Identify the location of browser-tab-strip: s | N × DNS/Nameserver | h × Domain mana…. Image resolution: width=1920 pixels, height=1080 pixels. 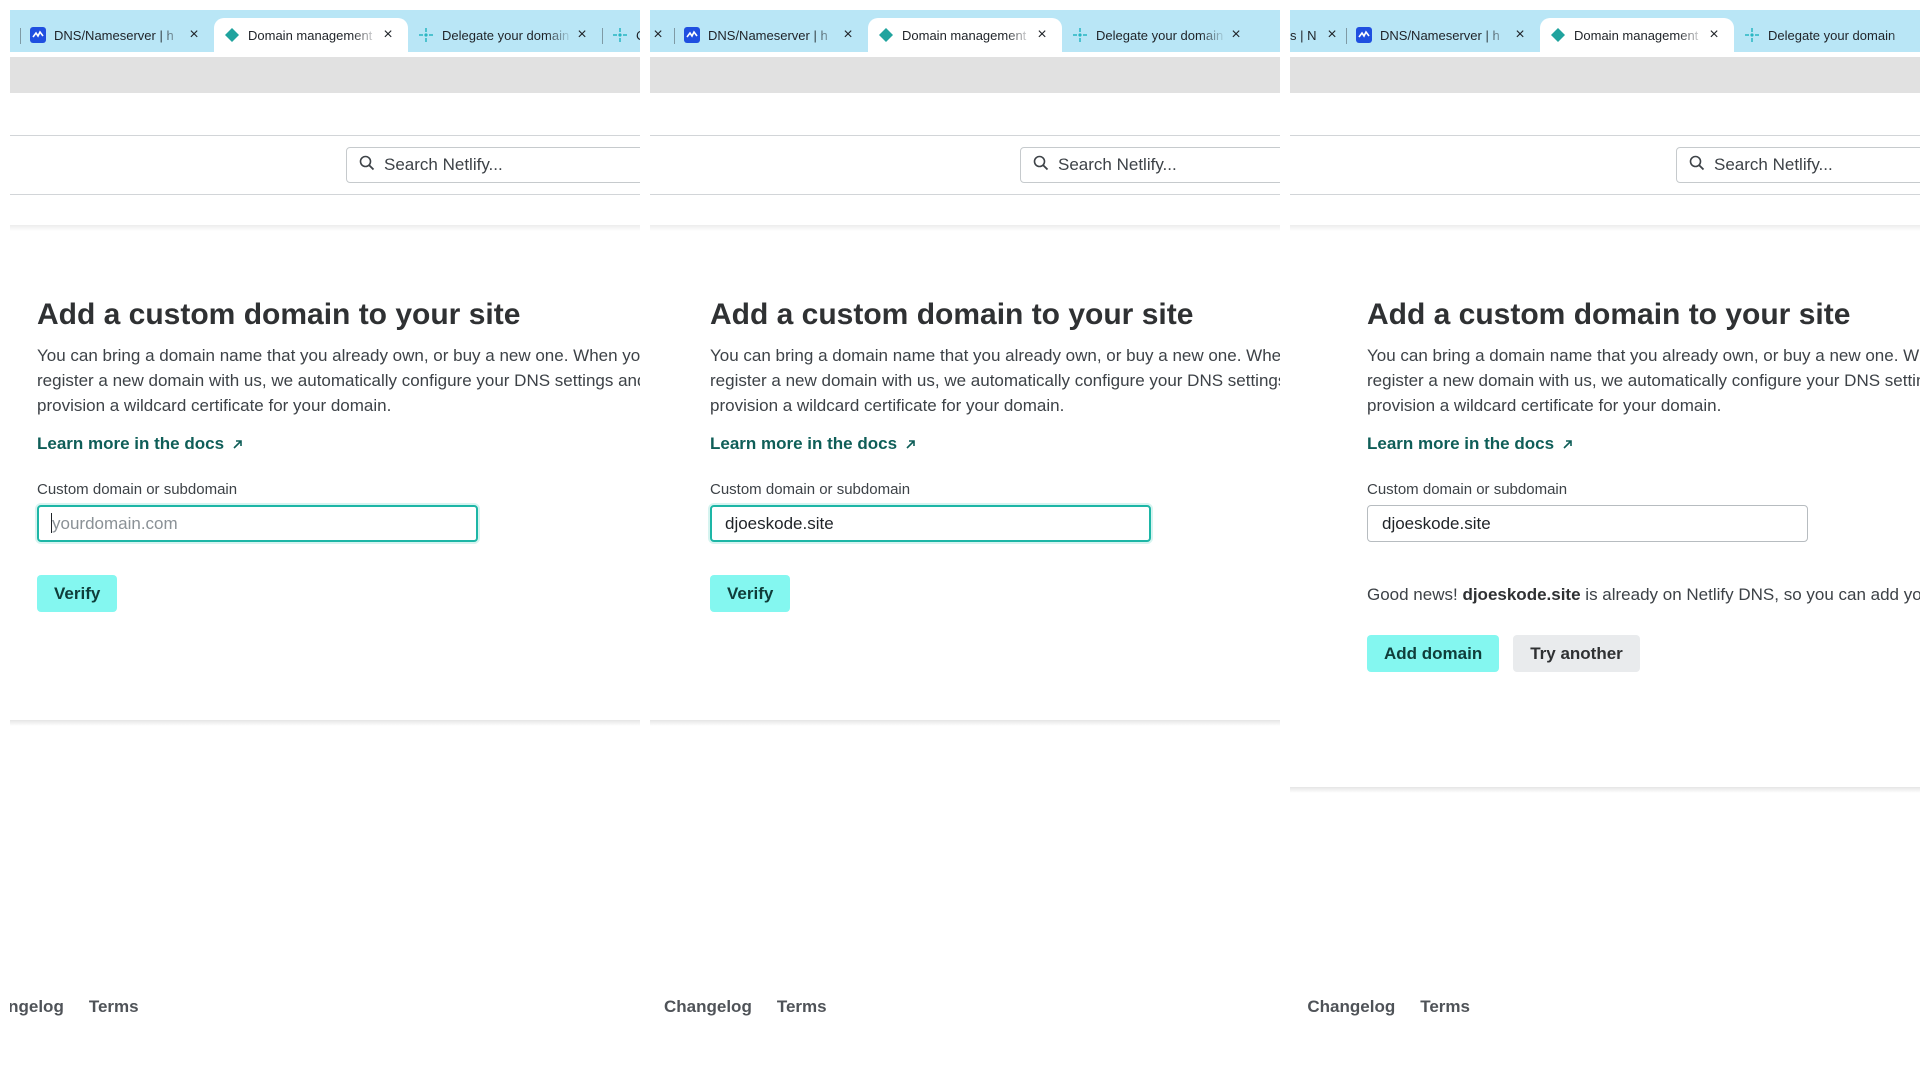
(1605, 31).